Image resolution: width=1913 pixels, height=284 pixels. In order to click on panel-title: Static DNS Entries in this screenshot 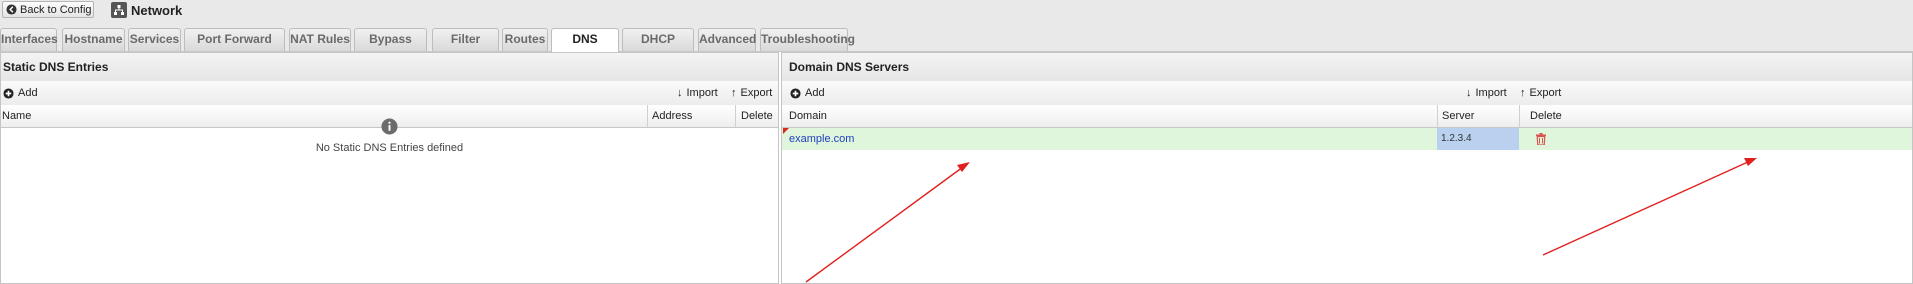, I will do `click(389, 67)`.